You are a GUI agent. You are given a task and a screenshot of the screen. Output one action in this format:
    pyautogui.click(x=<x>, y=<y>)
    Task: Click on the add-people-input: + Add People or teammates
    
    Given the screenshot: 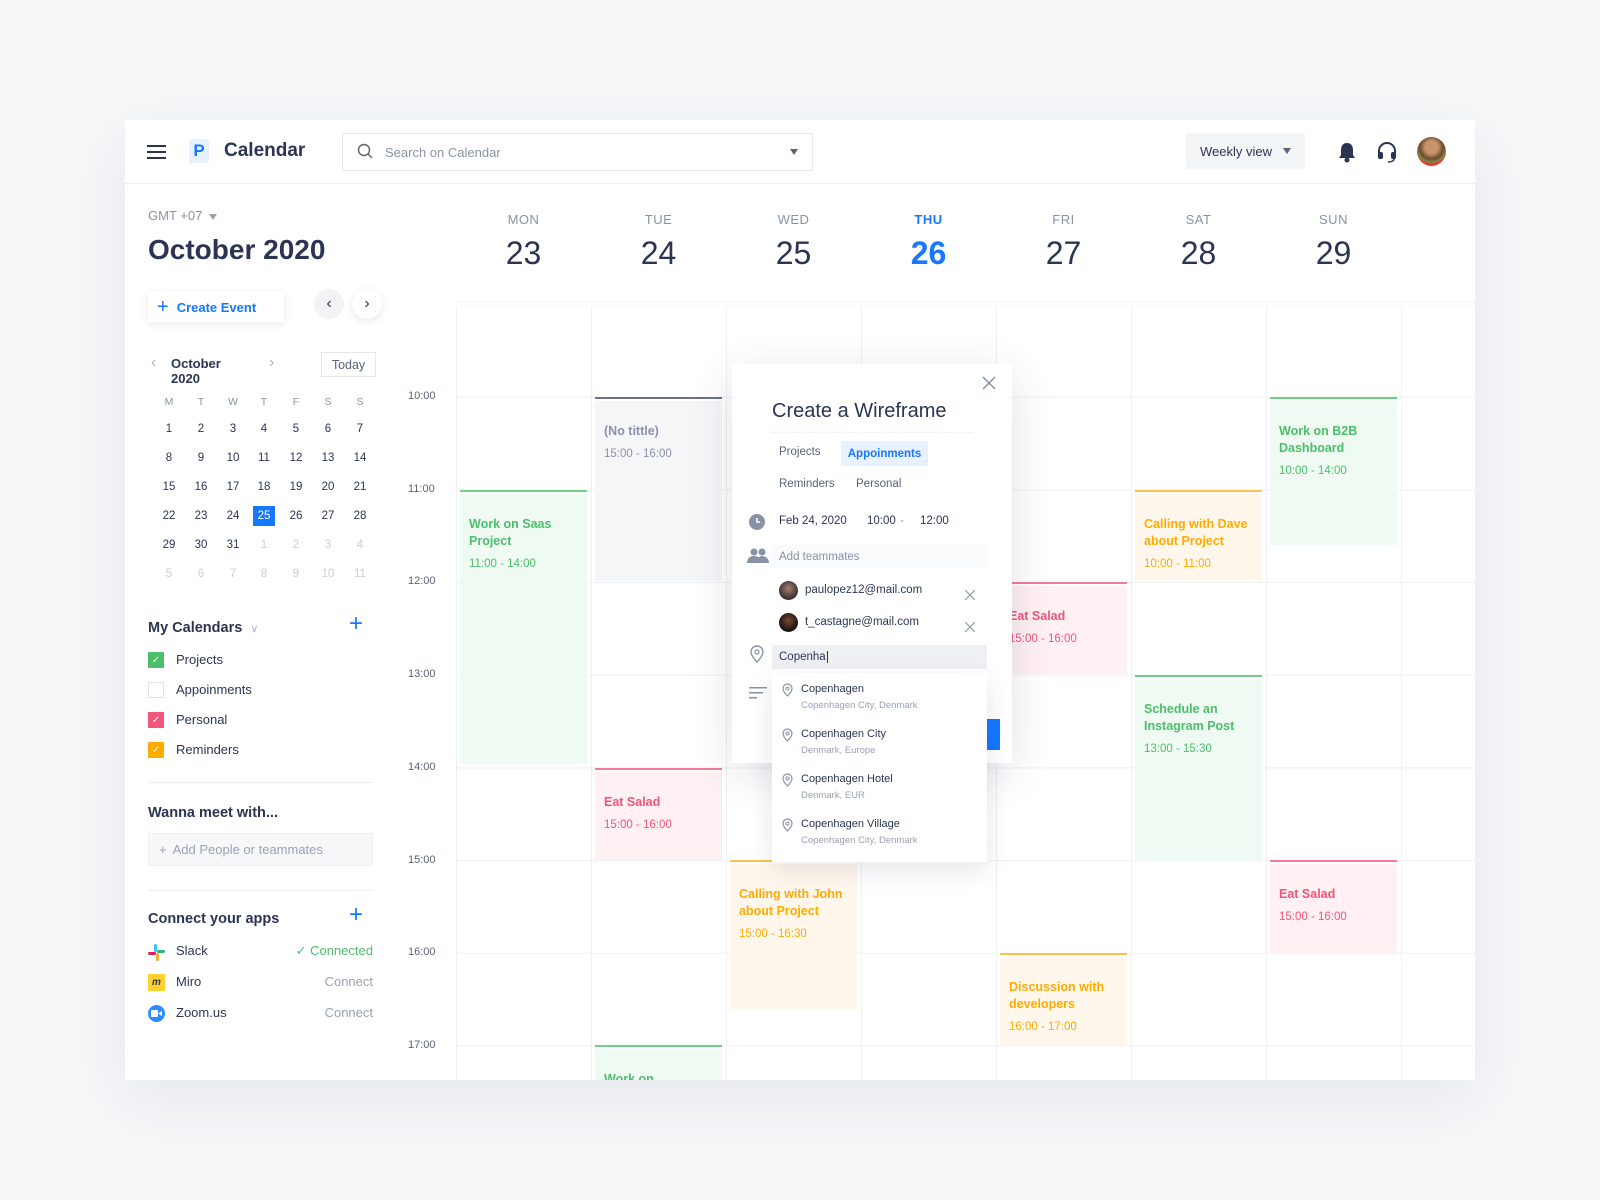 What is the action you would take?
    pyautogui.click(x=260, y=849)
    